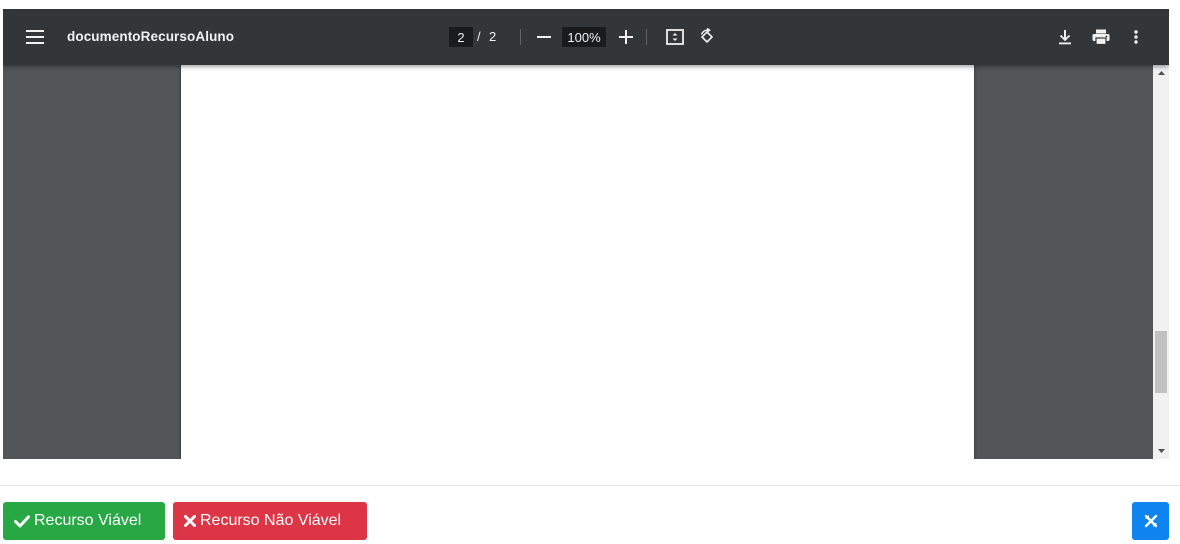 This screenshot has width=1180, height=544. I want to click on plus-icon, so click(626, 37).